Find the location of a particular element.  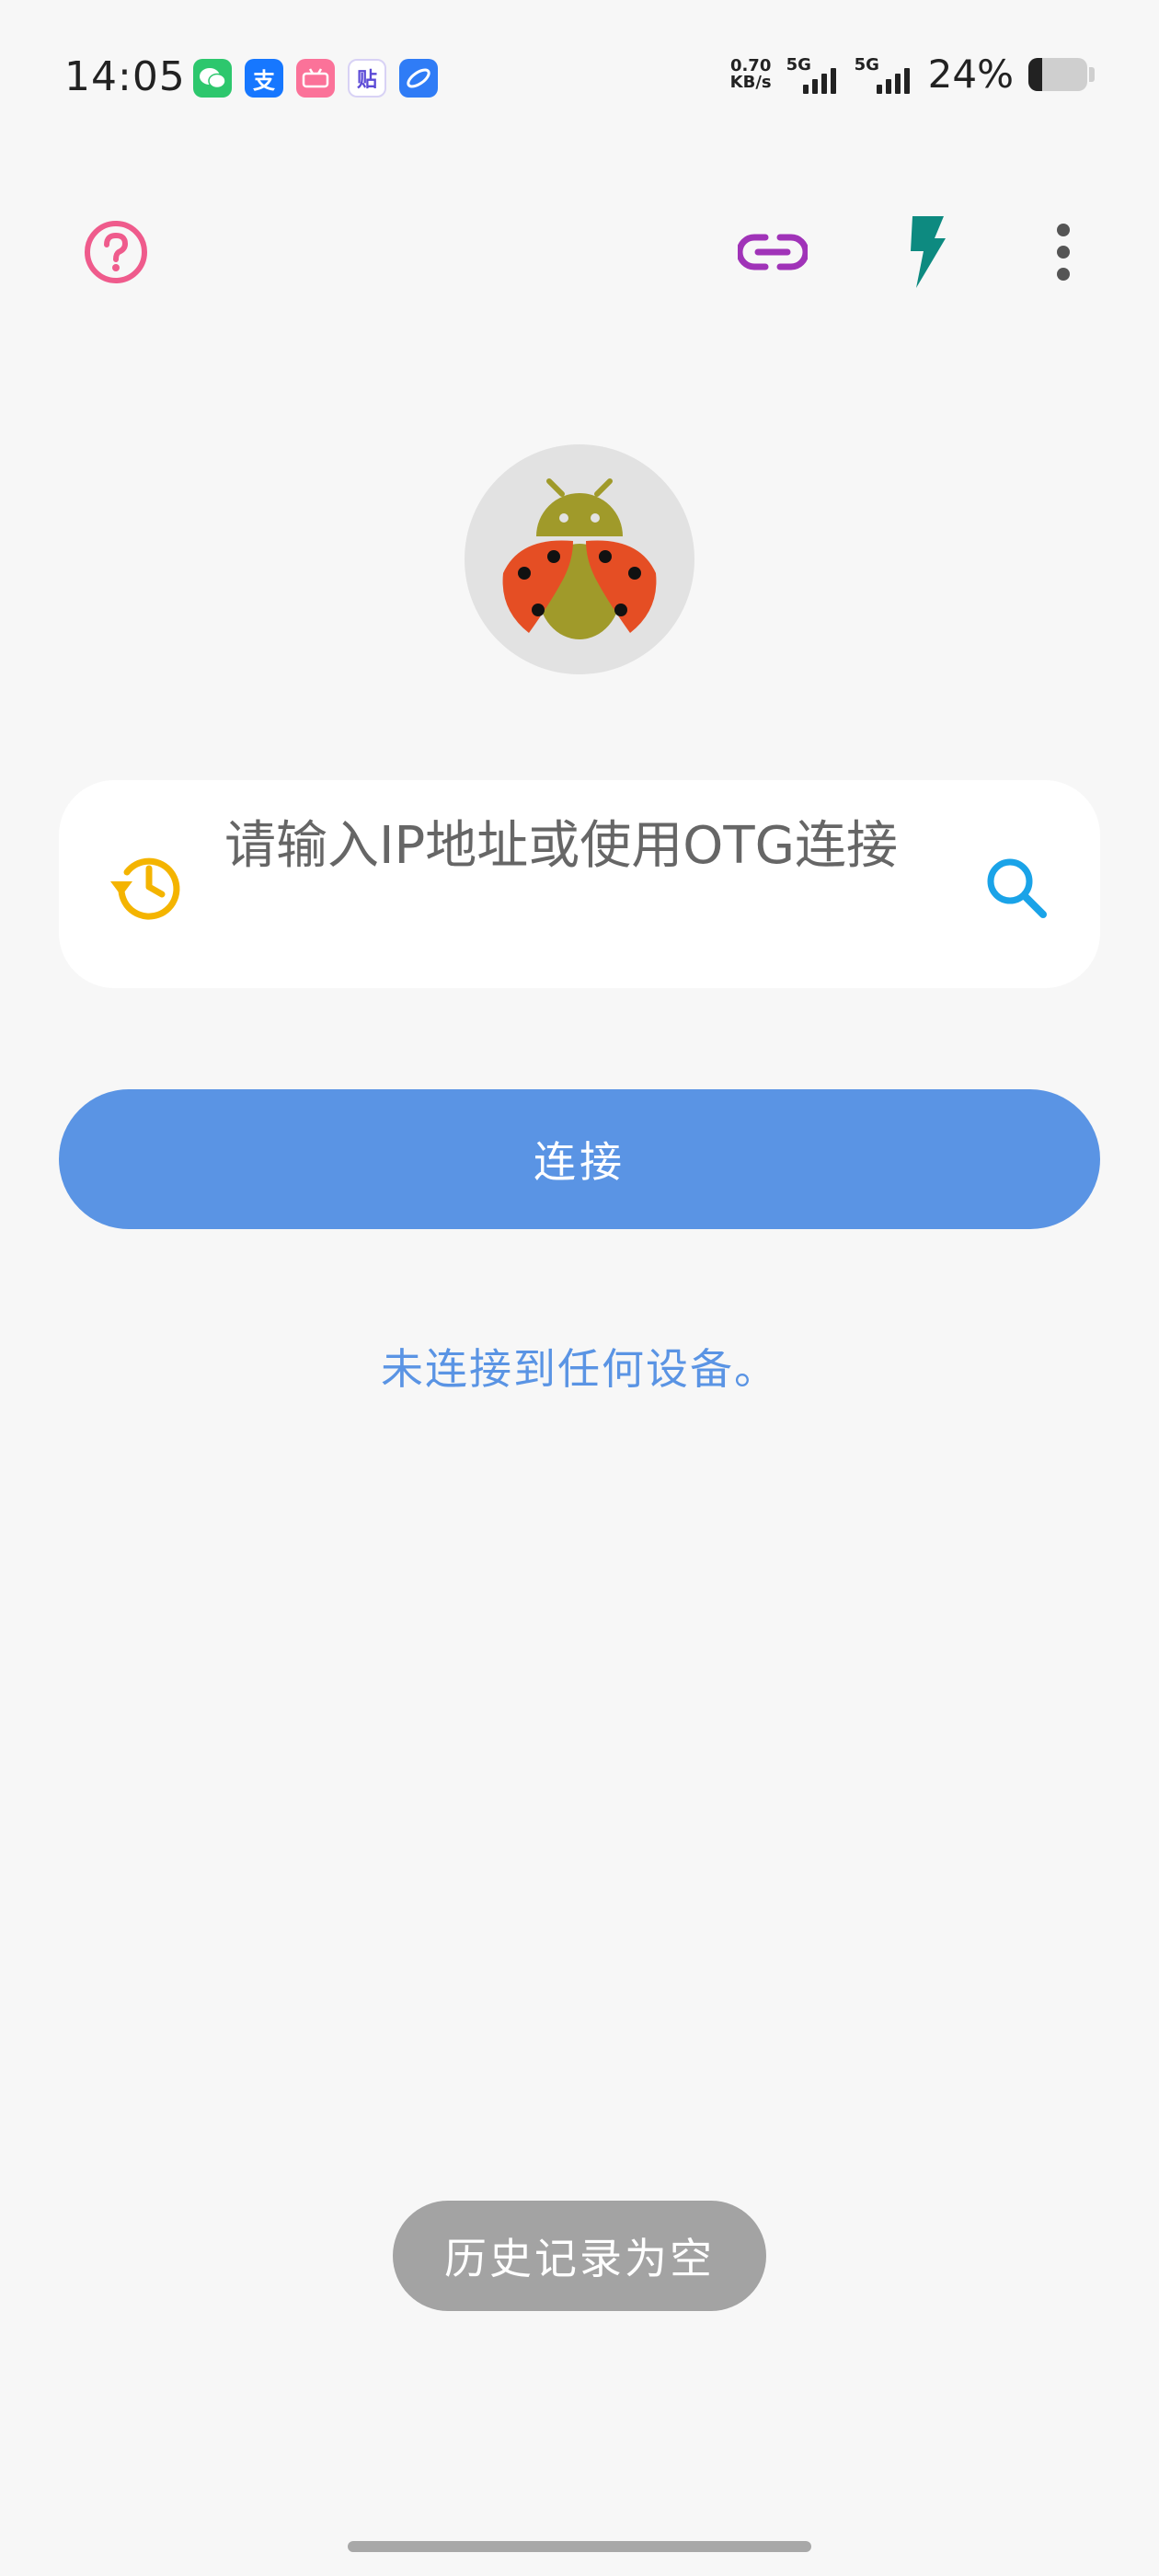

wechat-icon is located at coordinates (212, 78).